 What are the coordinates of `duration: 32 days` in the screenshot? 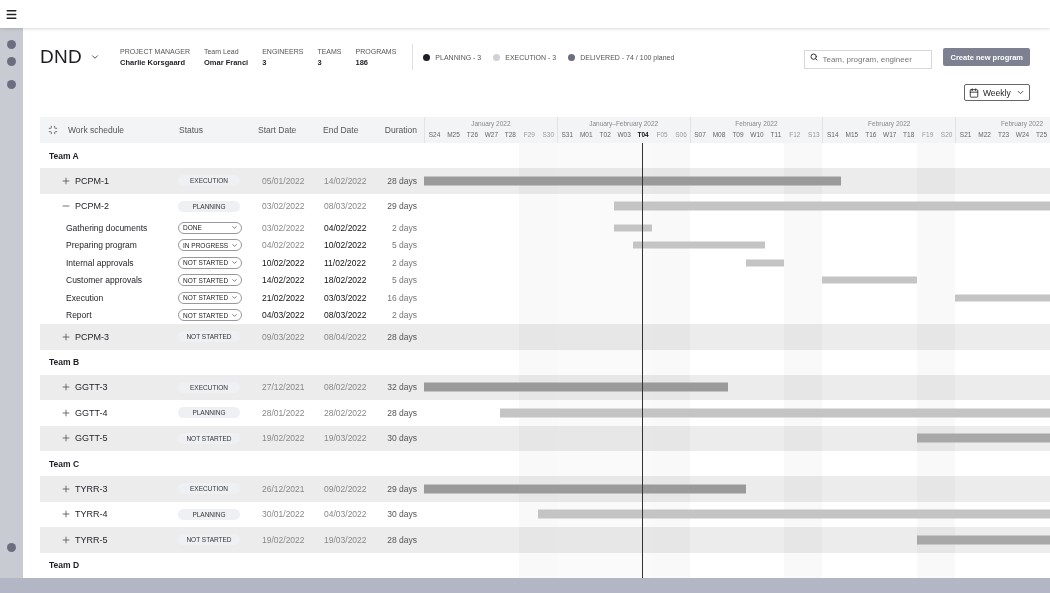 It's located at (402, 387).